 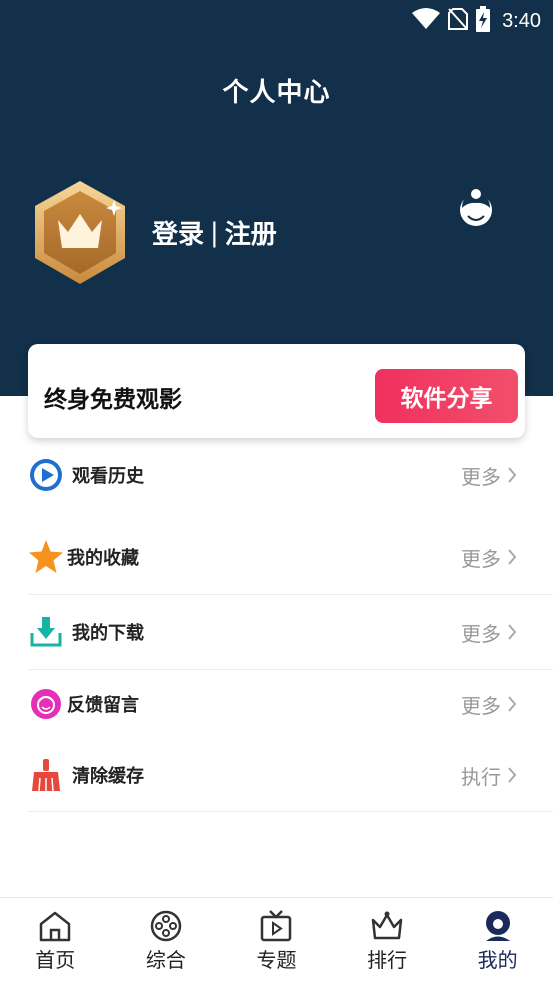 I want to click on play-history-icon, so click(x=46, y=475).